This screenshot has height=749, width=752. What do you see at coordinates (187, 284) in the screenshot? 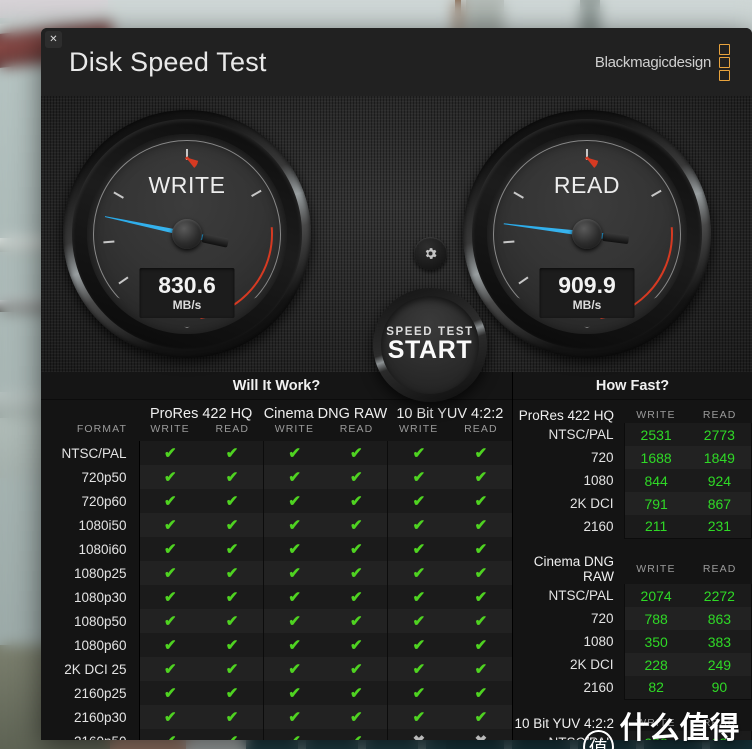
I see `write-value: 830.6` at bounding box center [187, 284].